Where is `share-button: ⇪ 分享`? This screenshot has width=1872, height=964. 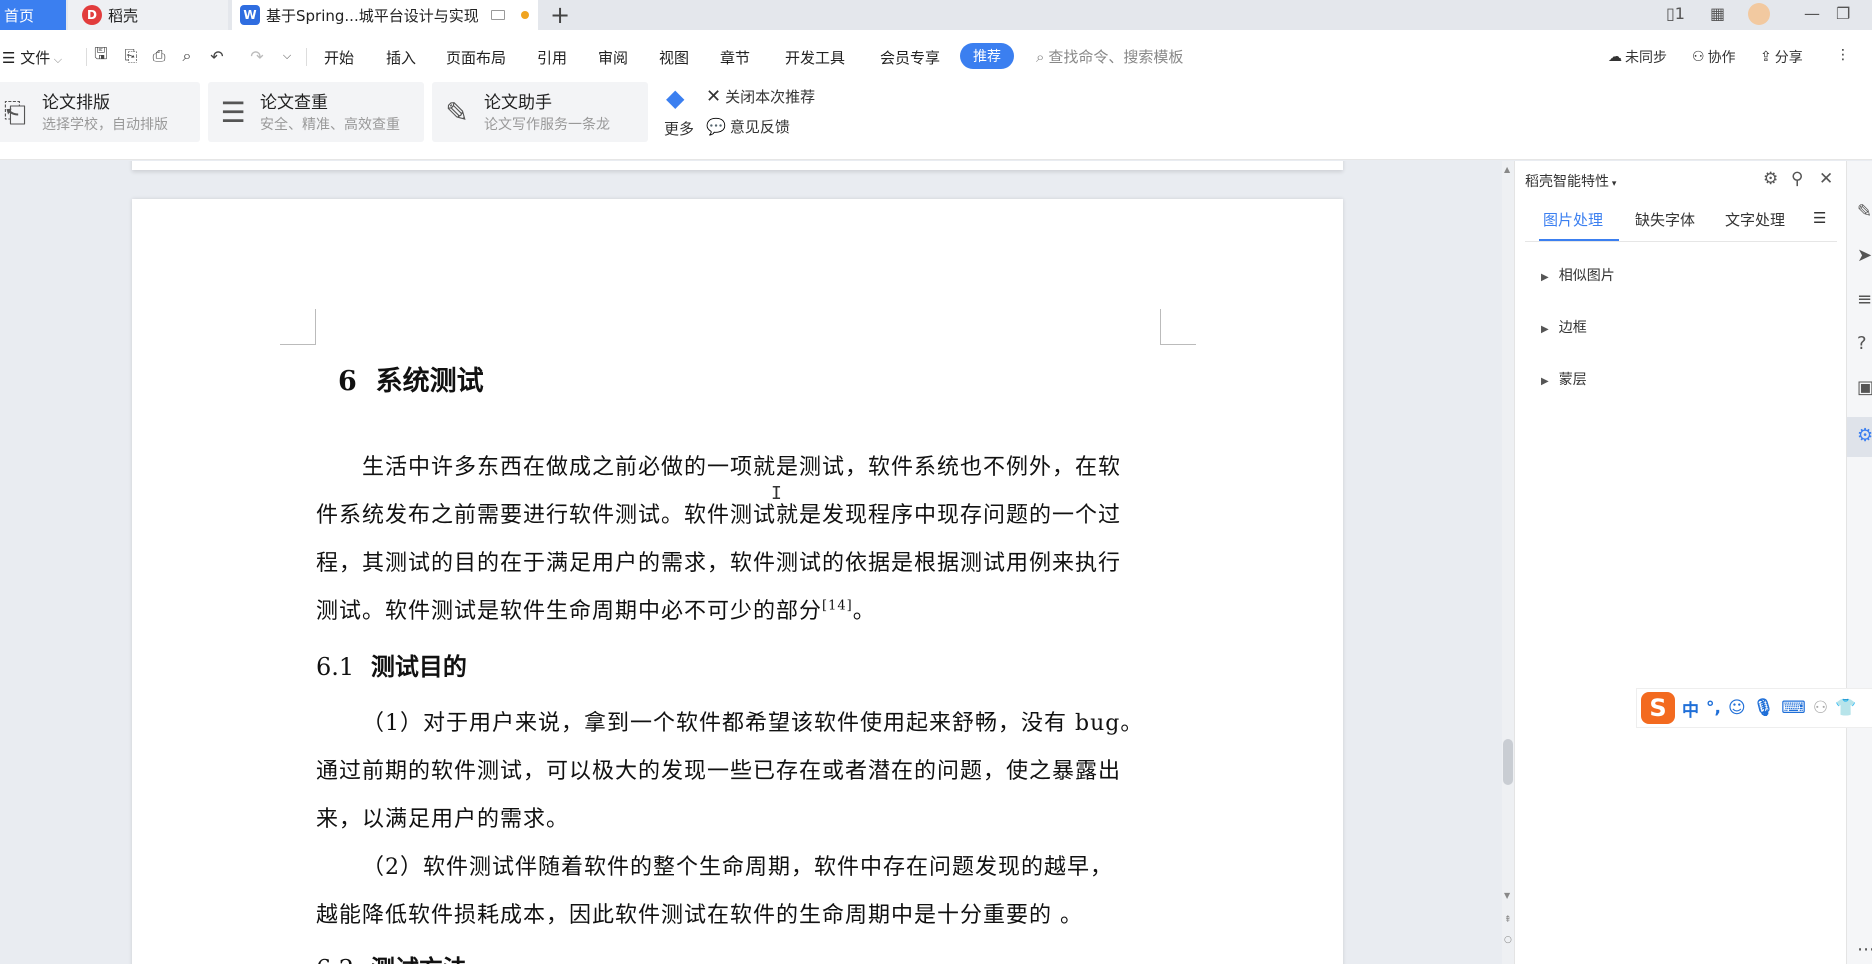 share-button: ⇪ 分享 is located at coordinates (1781, 57).